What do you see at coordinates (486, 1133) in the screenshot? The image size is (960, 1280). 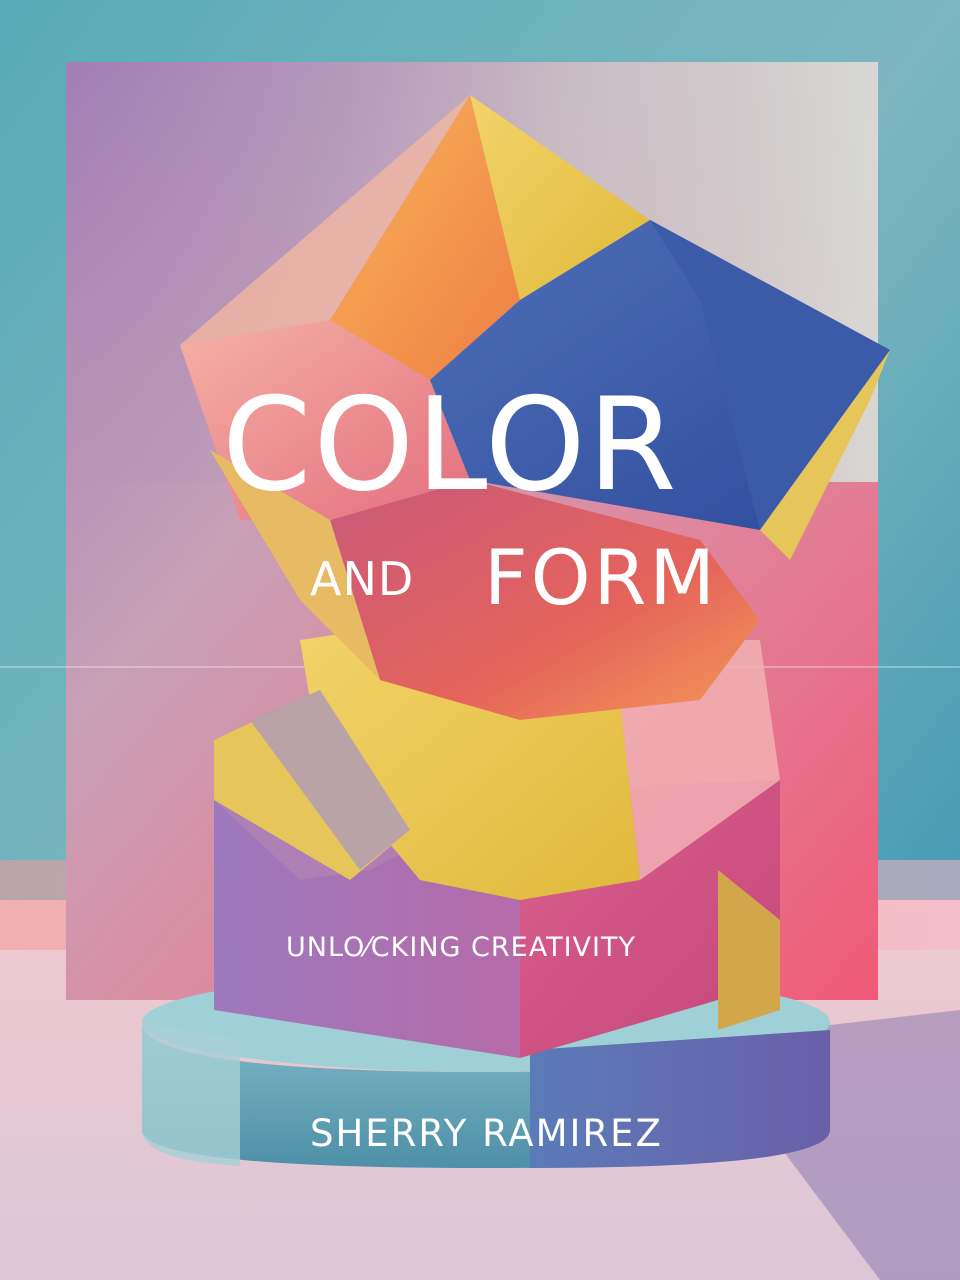 I see `author-name: SHERRY RAMIREZ` at bounding box center [486, 1133].